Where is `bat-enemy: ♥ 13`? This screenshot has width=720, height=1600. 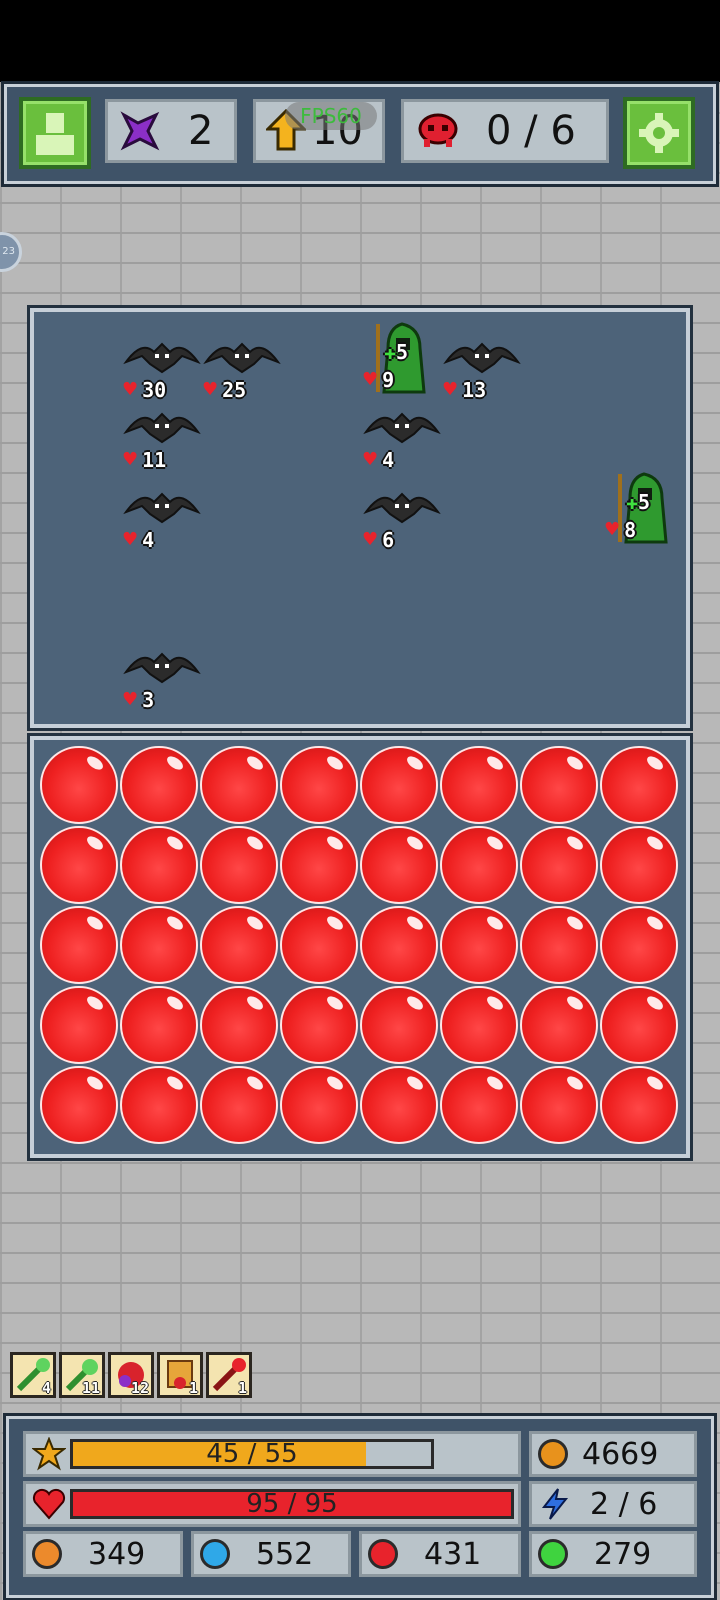 bat-enemy: ♥ 13 is located at coordinates (482, 368).